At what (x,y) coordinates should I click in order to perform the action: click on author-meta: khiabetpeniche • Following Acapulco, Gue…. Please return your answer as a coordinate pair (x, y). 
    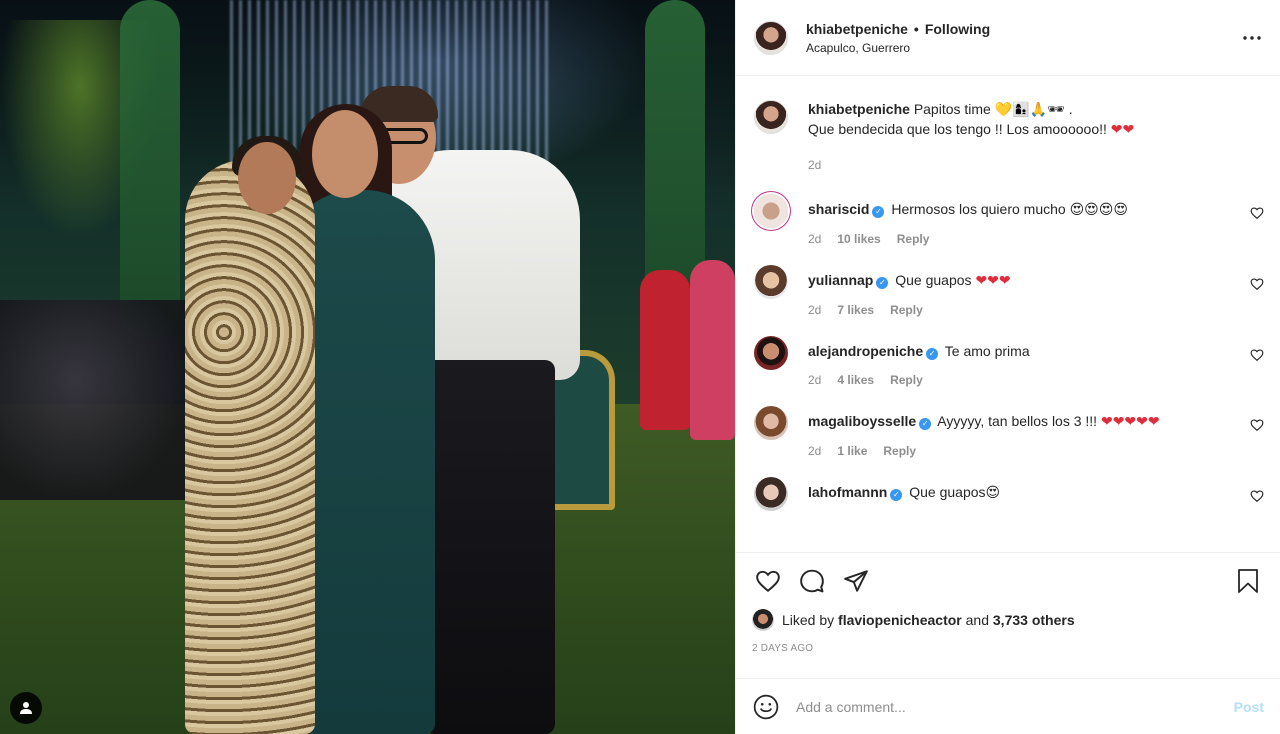
    Looking at the image, I should click on (1023, 38).